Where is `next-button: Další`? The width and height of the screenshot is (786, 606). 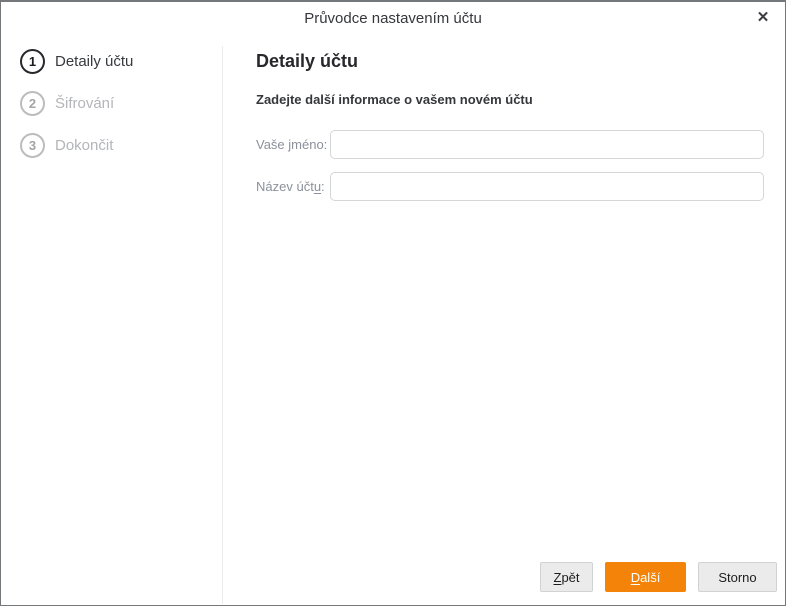 next-button: Další is located at coordinates (645, 577).